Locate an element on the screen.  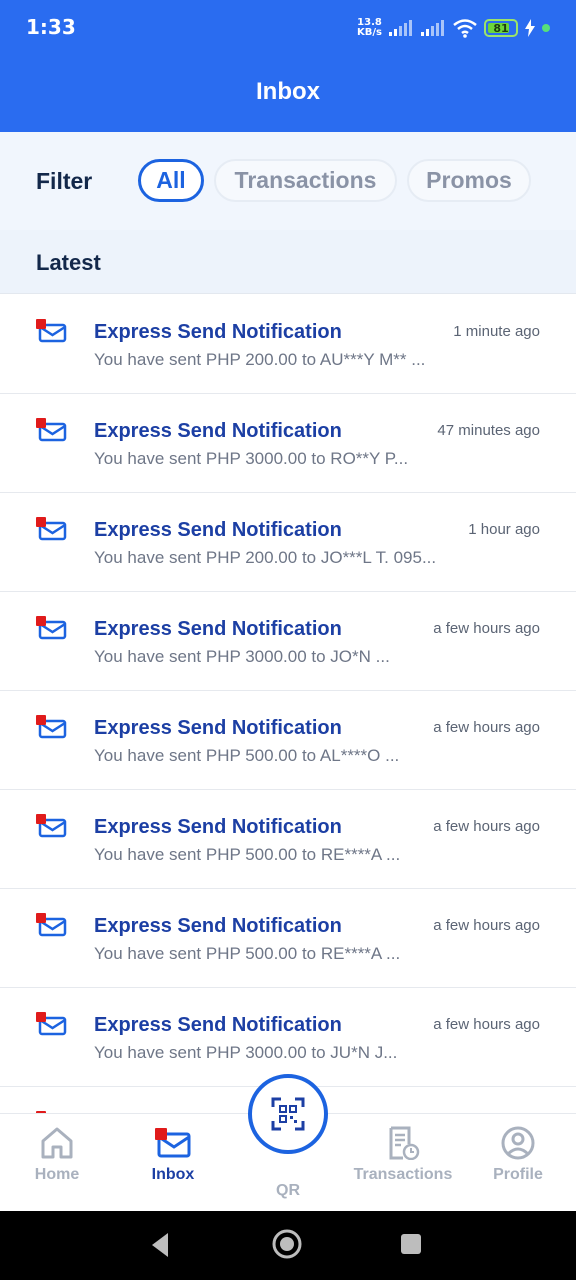
section-title: Latest is located at coordinates (68, 262).